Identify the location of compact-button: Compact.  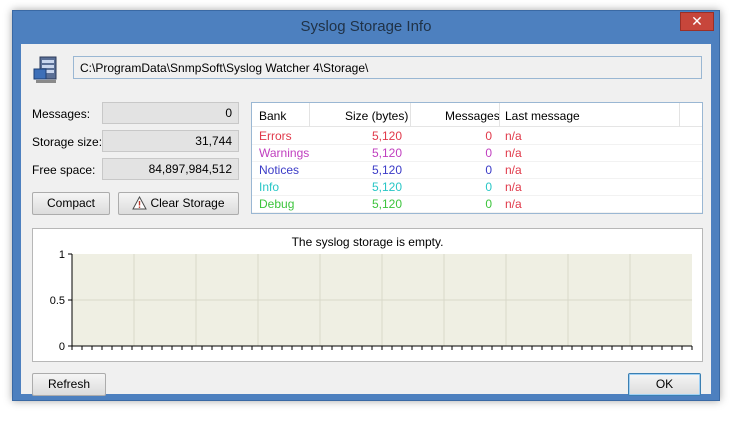
(71, 203).